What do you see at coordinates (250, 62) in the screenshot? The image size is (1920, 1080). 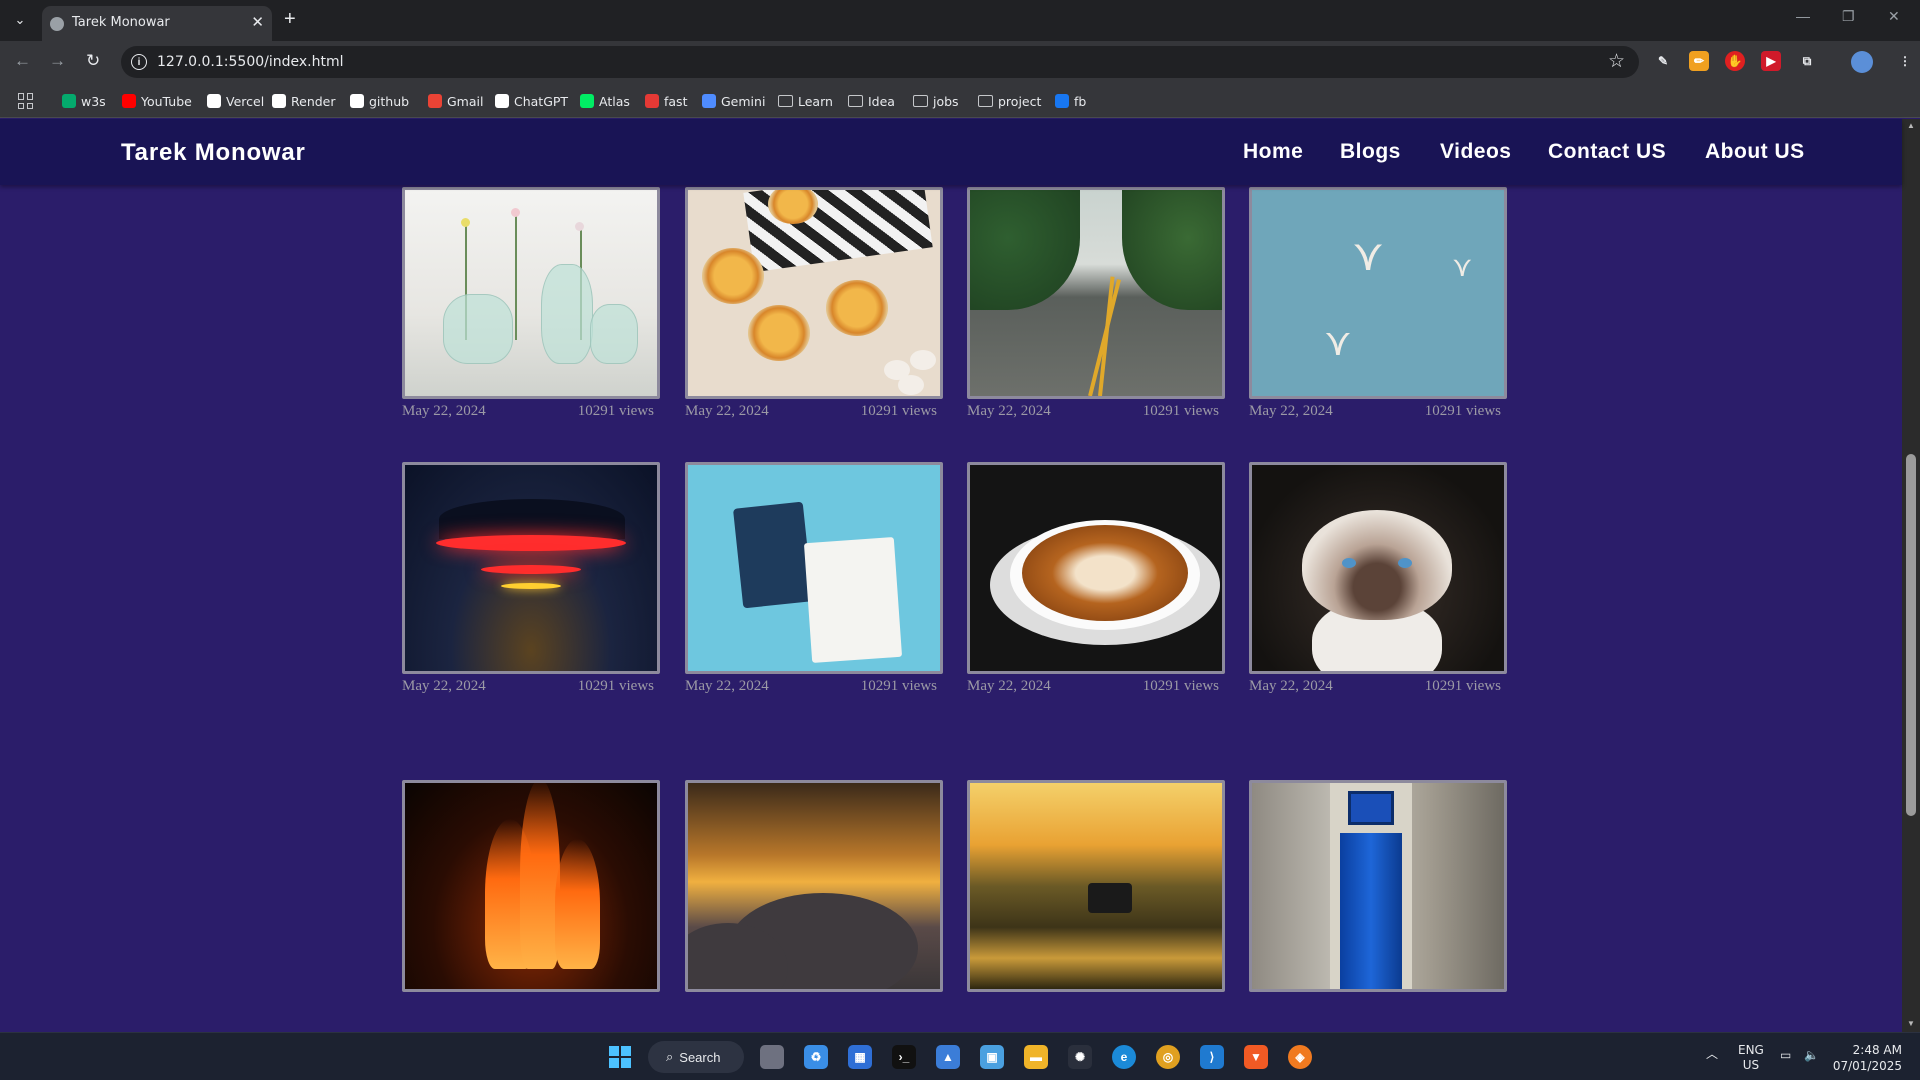 I see `url-text: 127.0.0.1:5500/index.html` at bounding box center [250, 62].